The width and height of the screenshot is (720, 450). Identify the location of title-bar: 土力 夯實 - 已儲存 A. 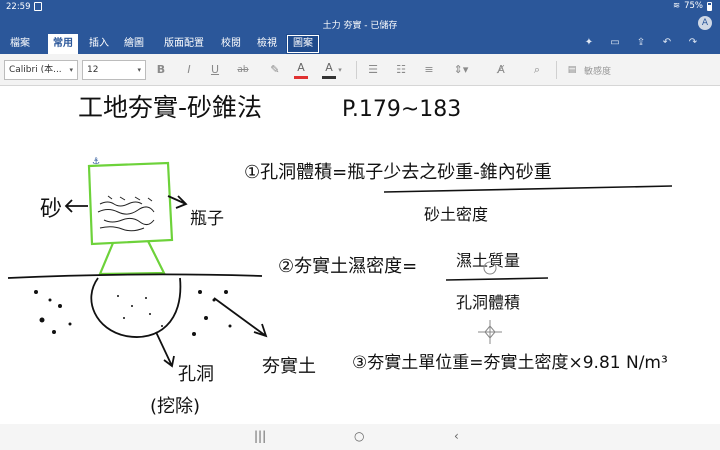
(360, 24).